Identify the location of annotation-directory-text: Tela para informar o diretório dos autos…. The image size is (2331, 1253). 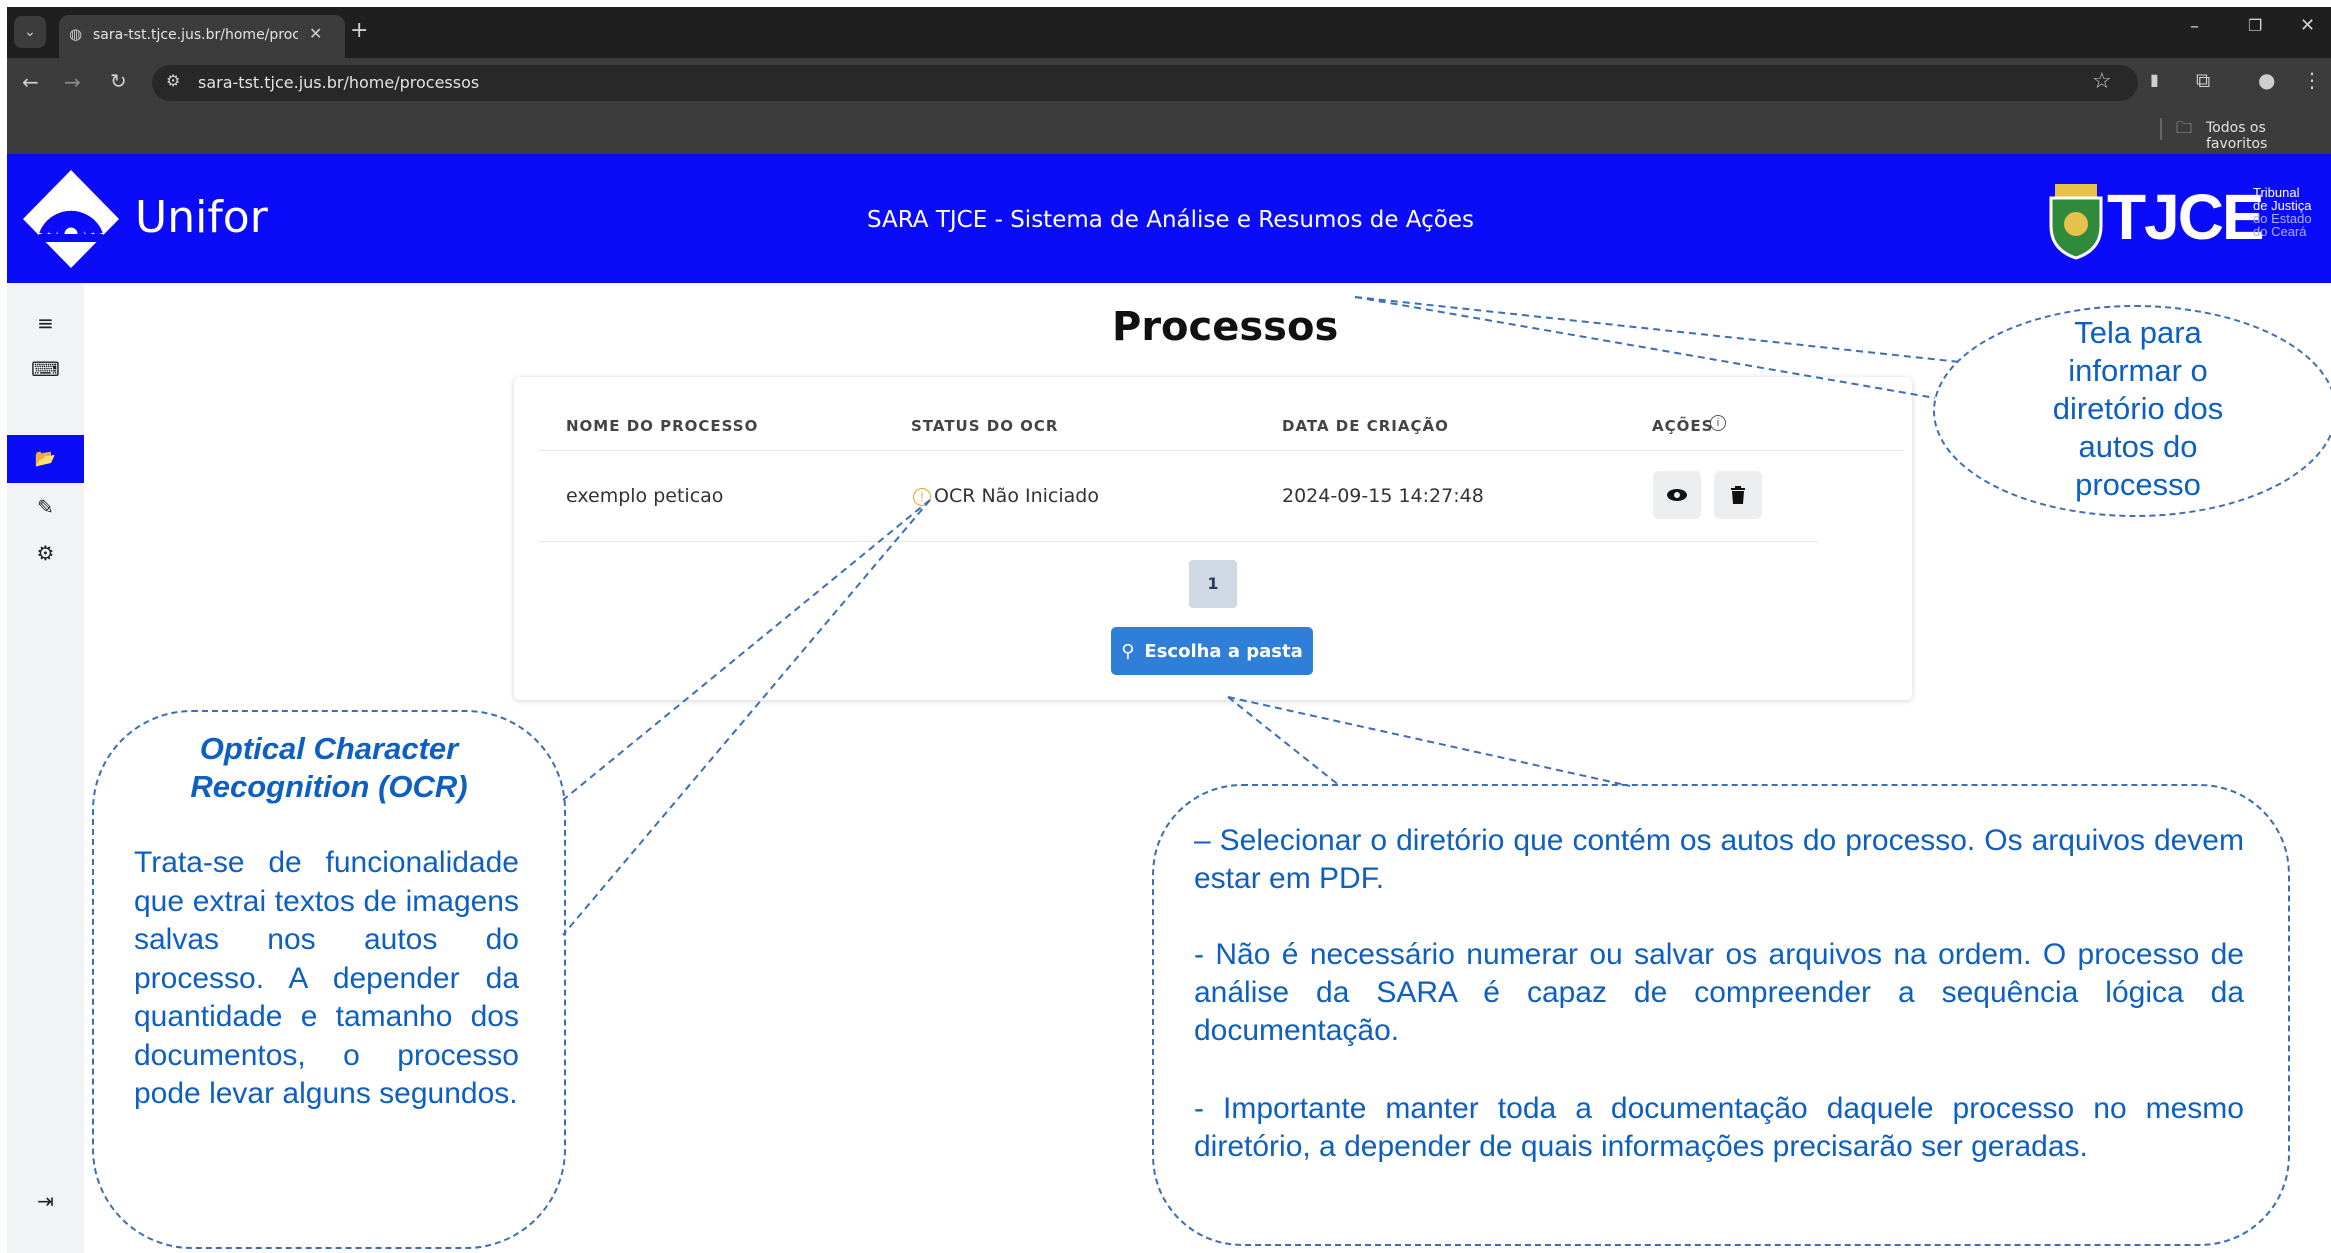
(2138, 408).